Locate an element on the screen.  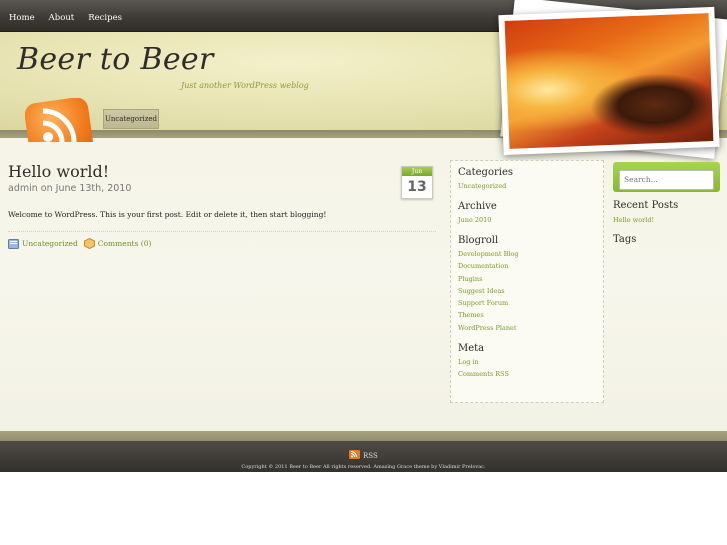
blogroll-link: Documentation is located at coordinates (483, 266).